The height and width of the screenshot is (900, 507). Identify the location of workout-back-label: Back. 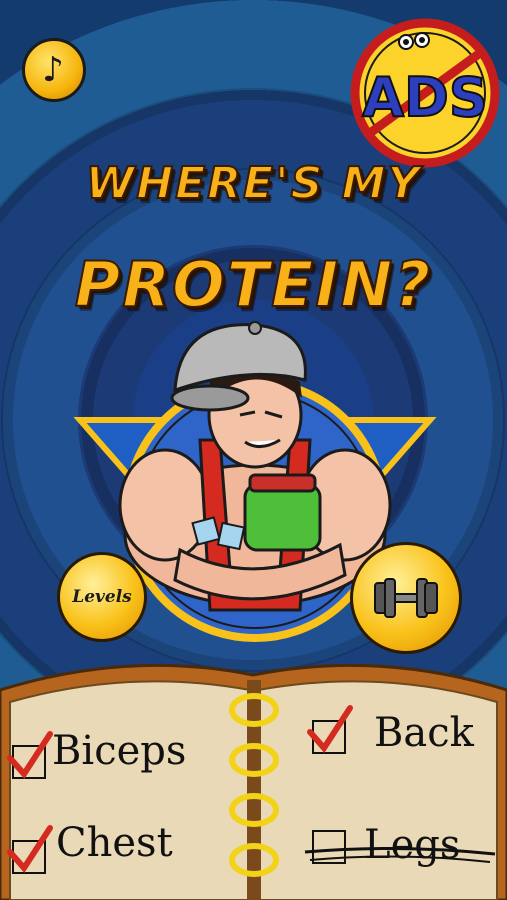
(424, 733).